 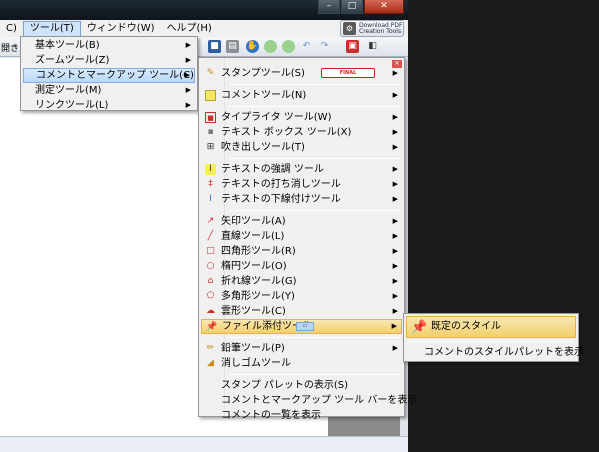 What do you see at coordinates (204, 10) in the screenshot?
I see `title-bar: – □ ✕` at bounding box center [204, 10].